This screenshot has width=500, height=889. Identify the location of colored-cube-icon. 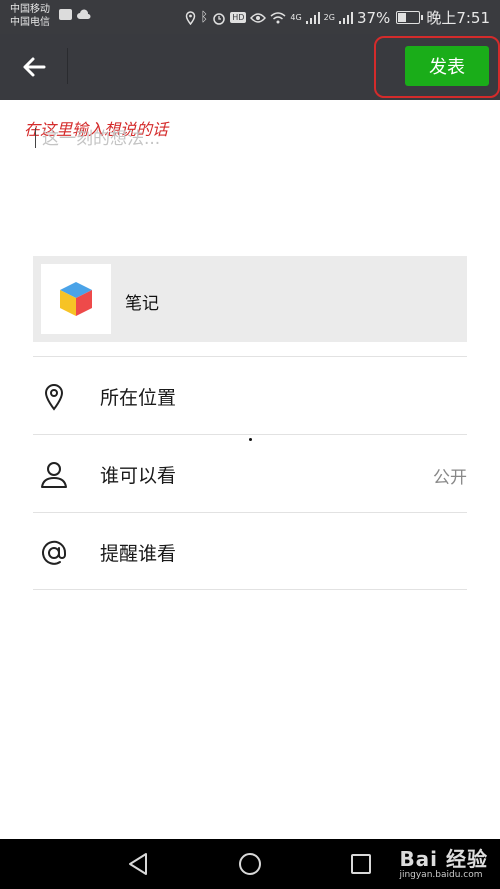
(76, 299).